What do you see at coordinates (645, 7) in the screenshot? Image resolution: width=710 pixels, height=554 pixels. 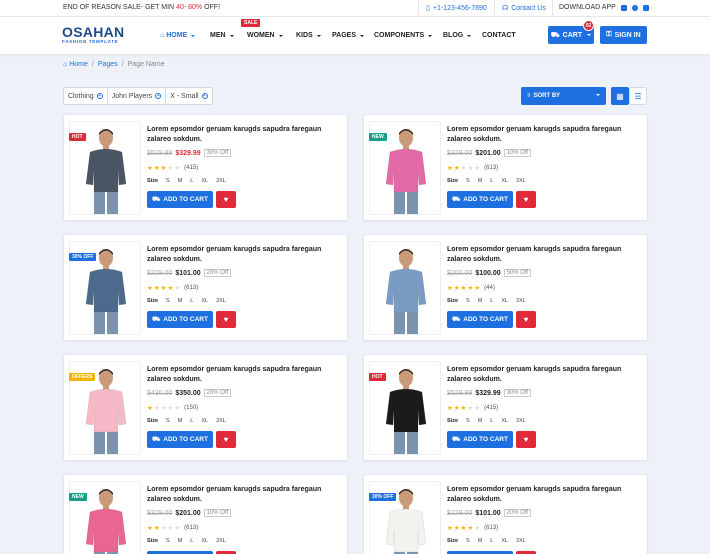 I see `android-icon` at bounding box center [645, 7].